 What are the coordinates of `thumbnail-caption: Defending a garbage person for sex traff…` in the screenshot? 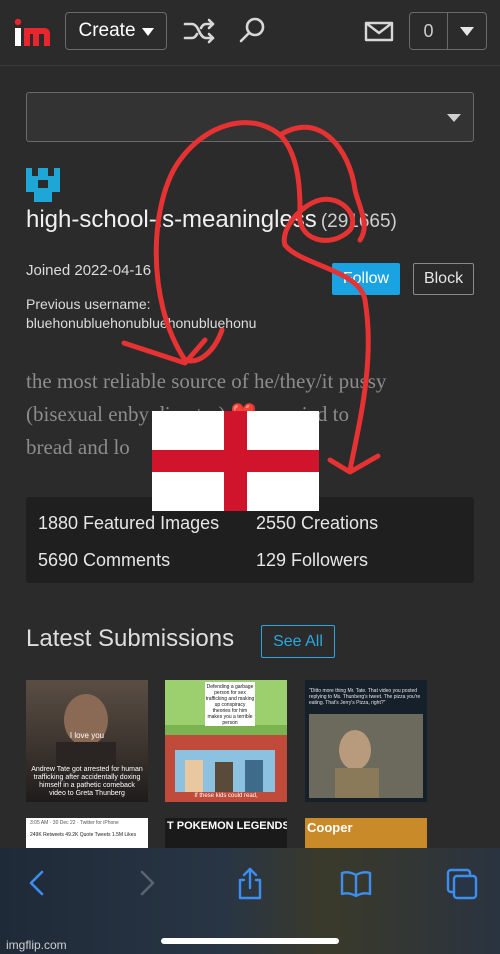 It's located at (230, 705).